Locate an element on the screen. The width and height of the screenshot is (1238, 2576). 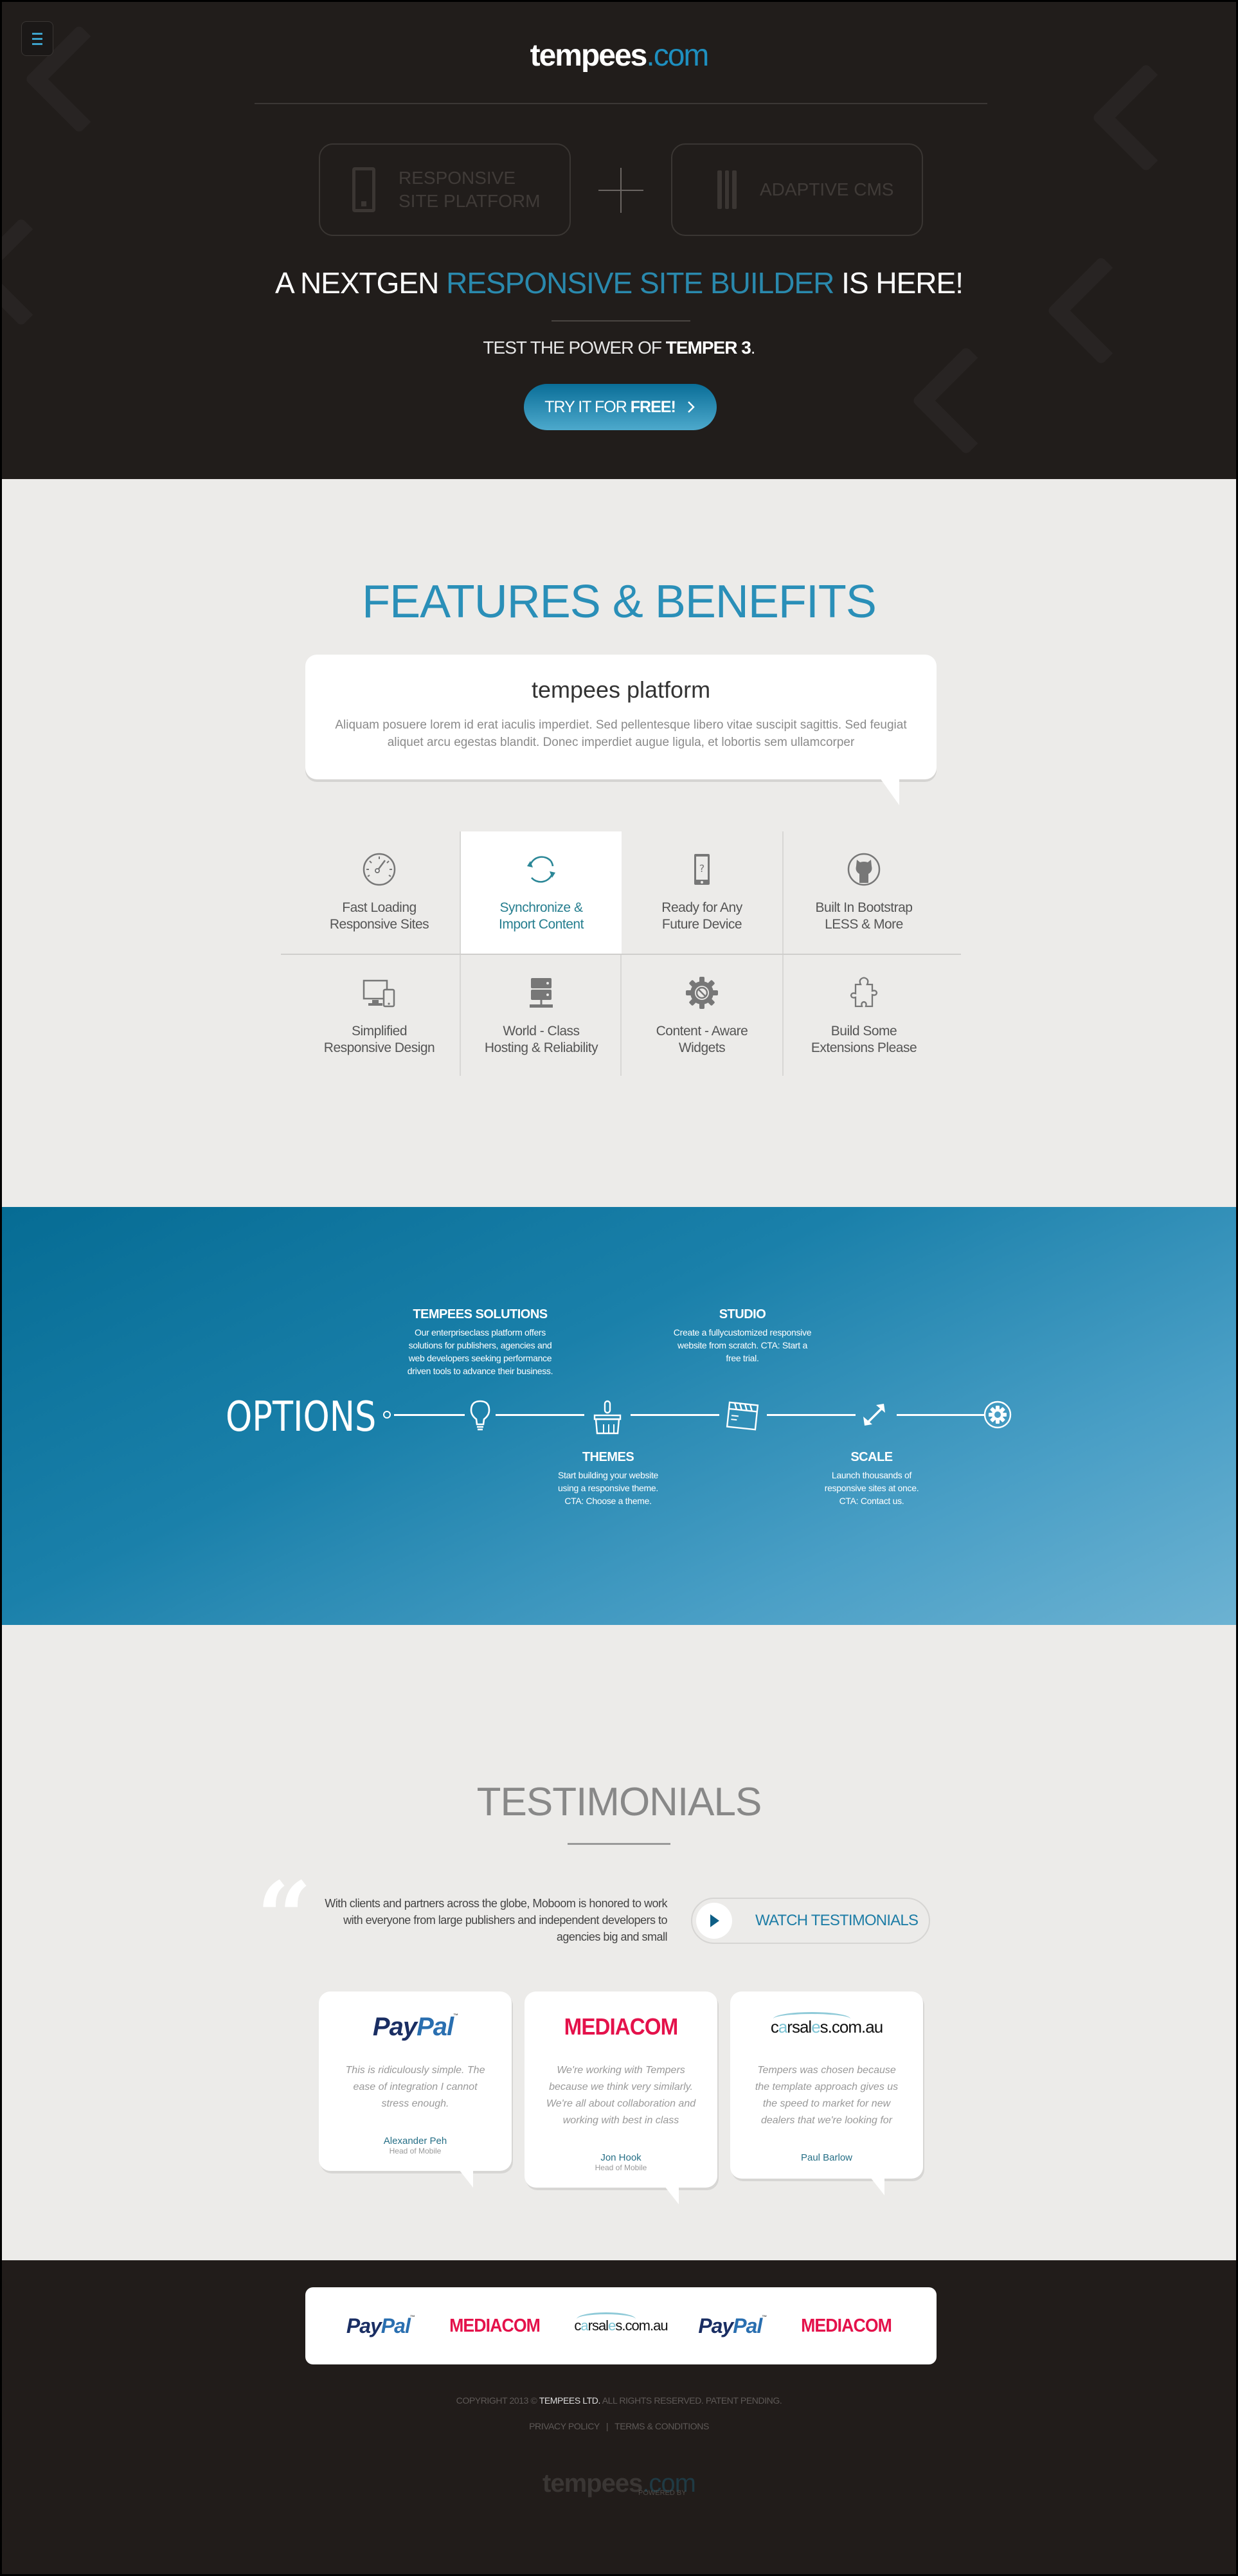
mobile-phone-icon is located at coordinates (364, 189).